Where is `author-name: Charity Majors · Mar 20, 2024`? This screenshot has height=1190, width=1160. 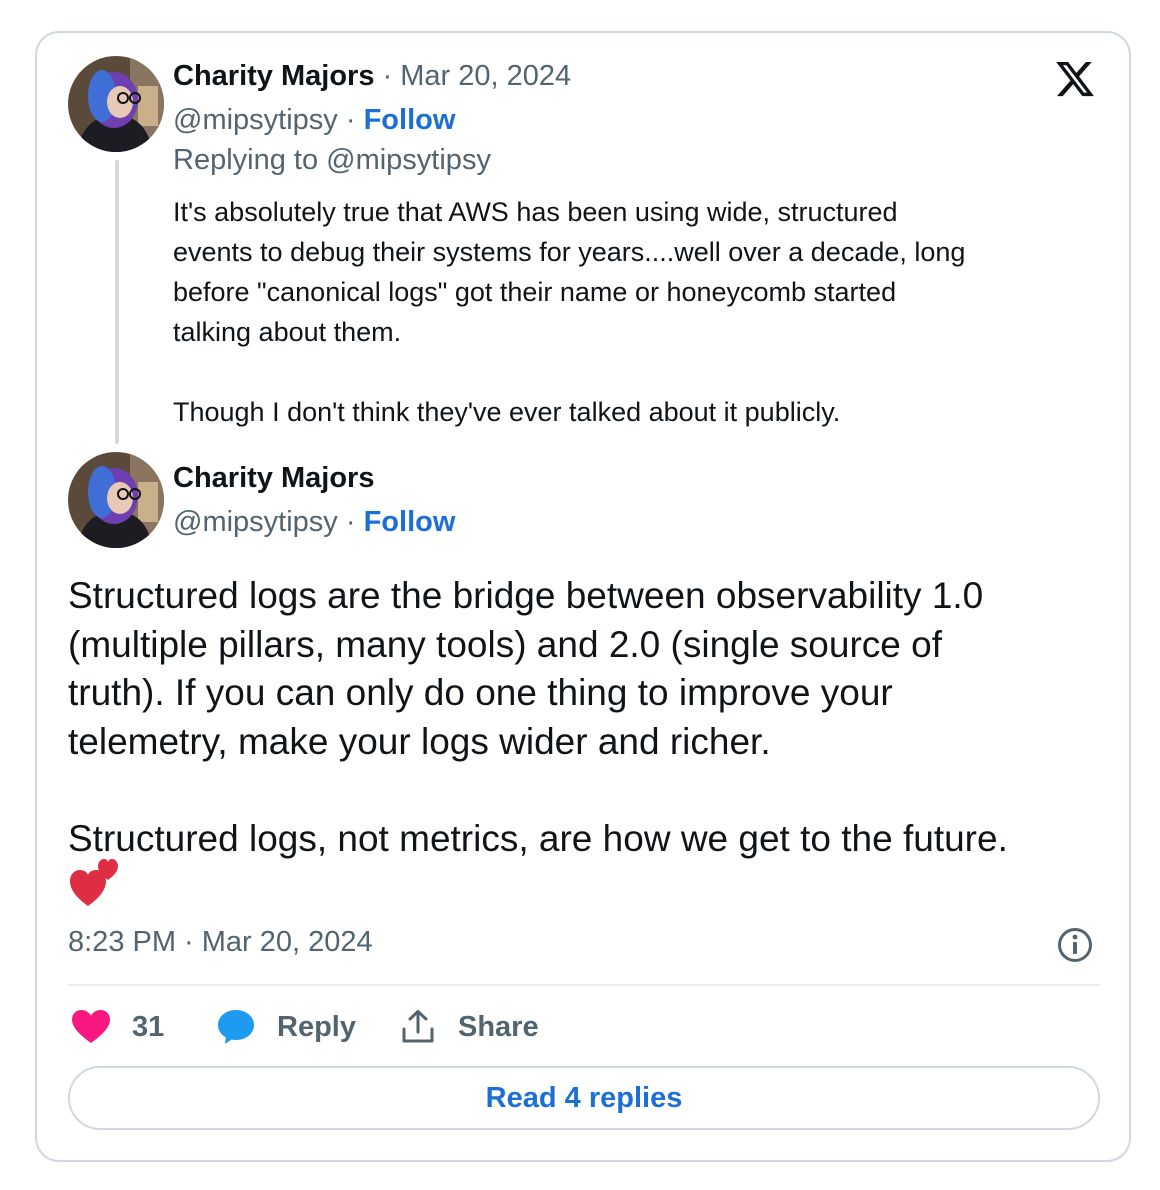
author-name: Charity Majors · Mar 20, 2024 is located at coordinates (372, 76).